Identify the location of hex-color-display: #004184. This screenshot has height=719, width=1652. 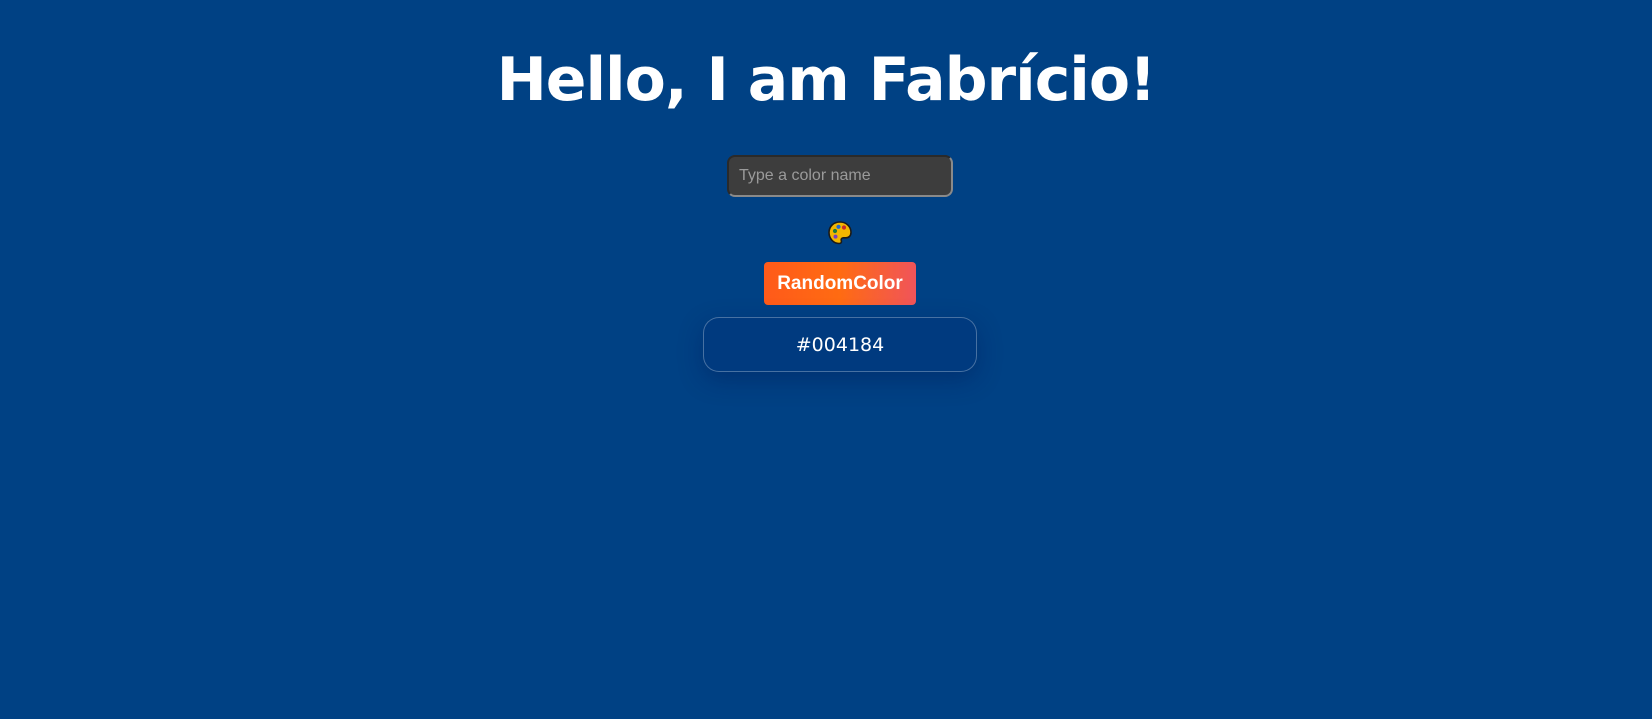
(840, 344).